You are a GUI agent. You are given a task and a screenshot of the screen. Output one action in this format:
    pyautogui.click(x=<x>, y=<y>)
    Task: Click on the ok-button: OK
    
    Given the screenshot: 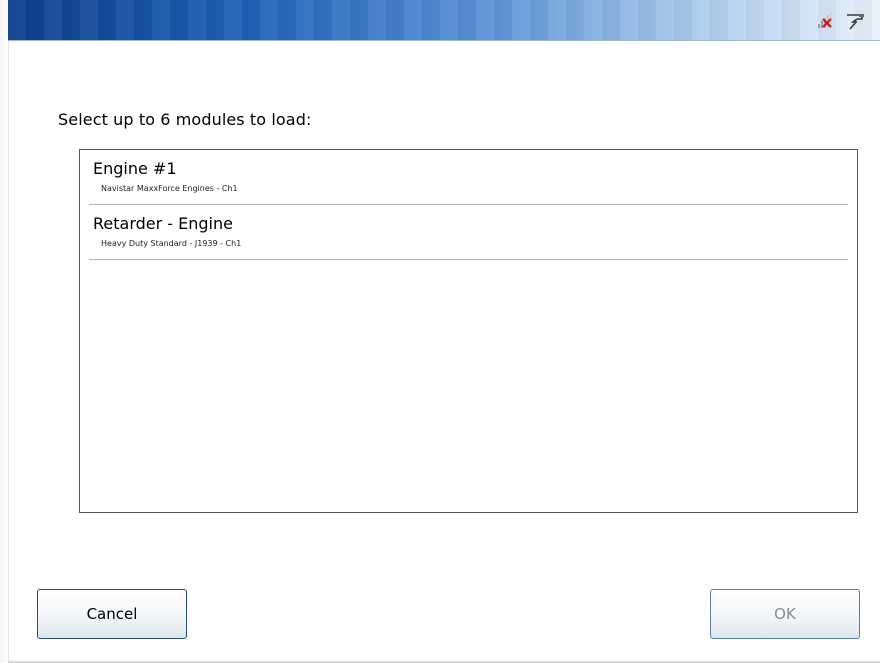 What is the action you would take?
    pyautogui.click(x=785, y=614)
    